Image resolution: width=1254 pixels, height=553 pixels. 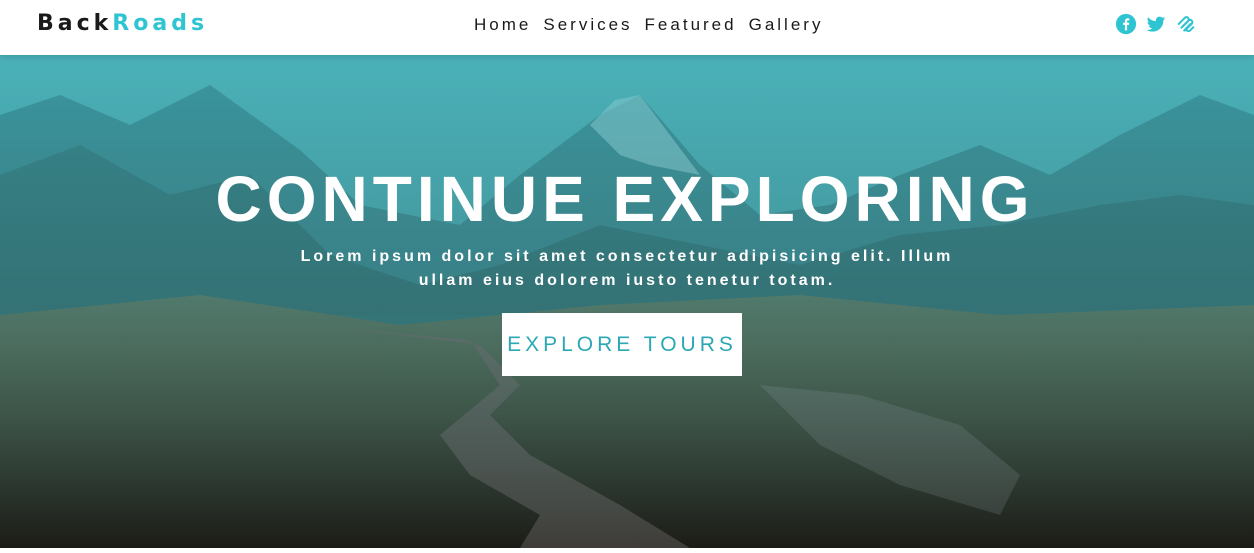 I want to click on explore-tours-button: EXPLORE TOURS, so click(x=622, y=344).